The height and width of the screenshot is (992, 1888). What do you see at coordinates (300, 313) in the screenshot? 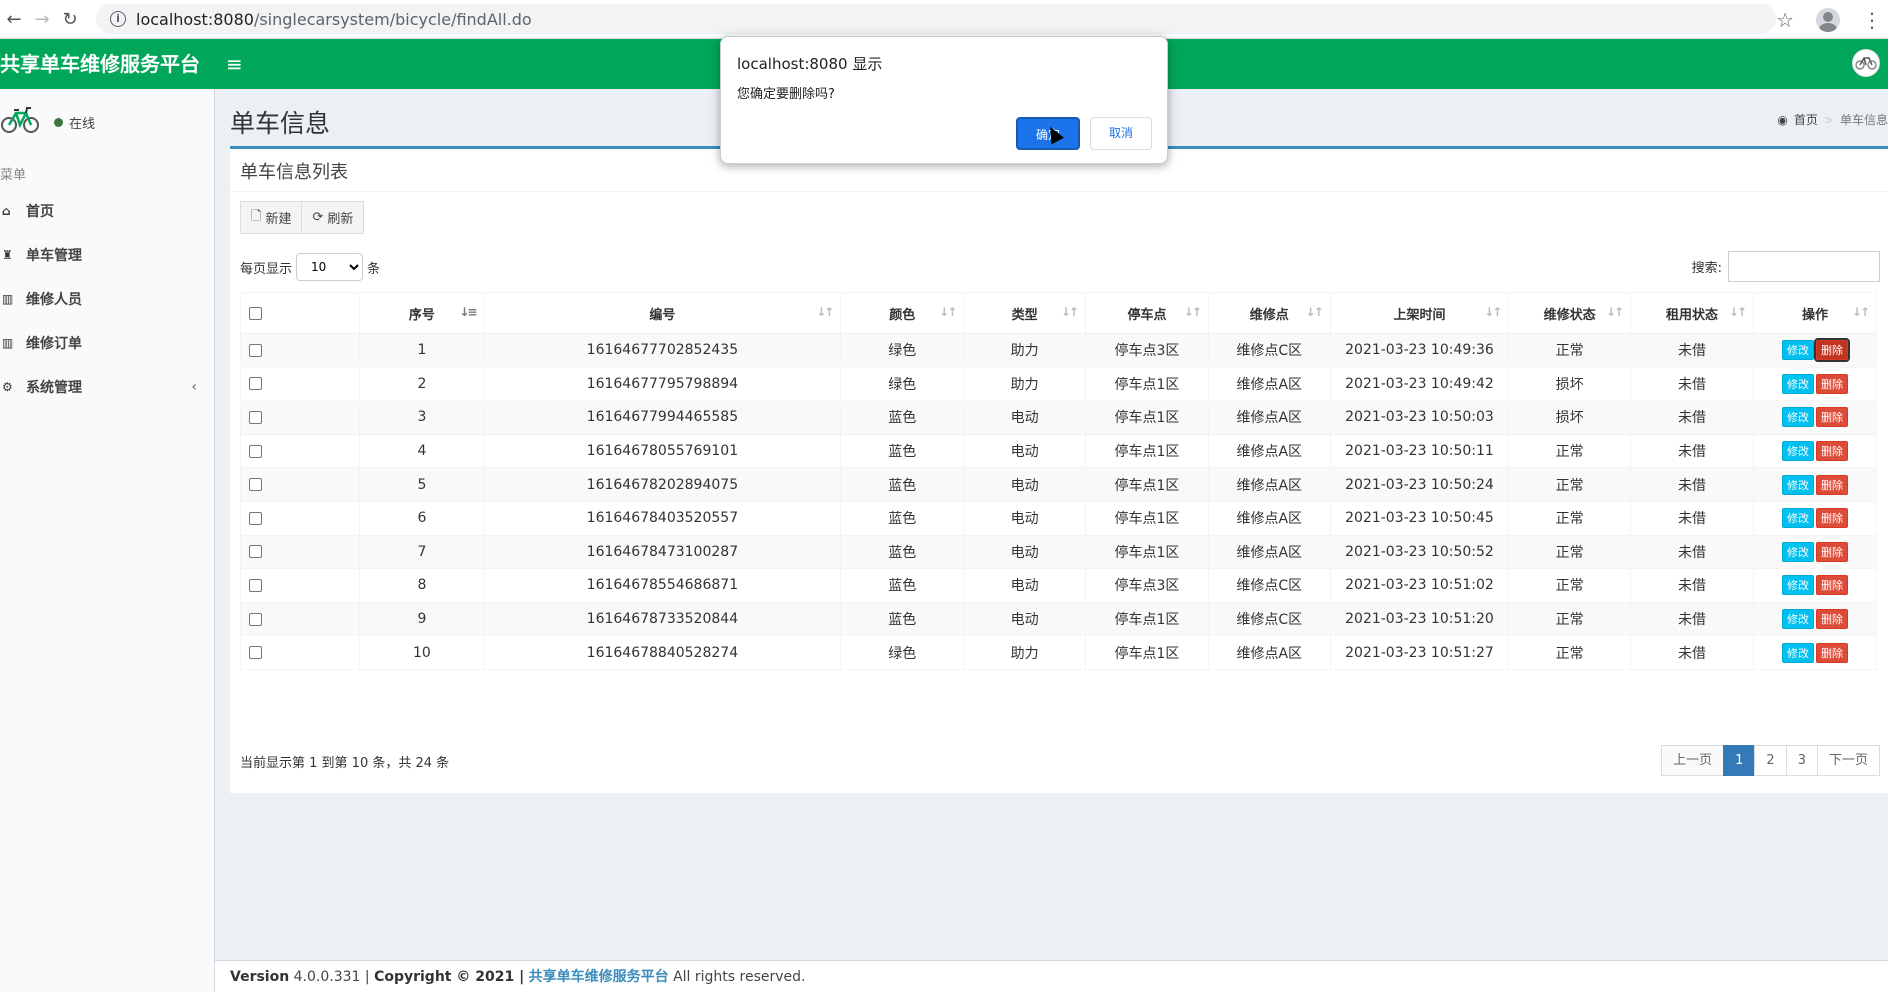
I see `select-all-checkbox` at bounding box center [300, 313].